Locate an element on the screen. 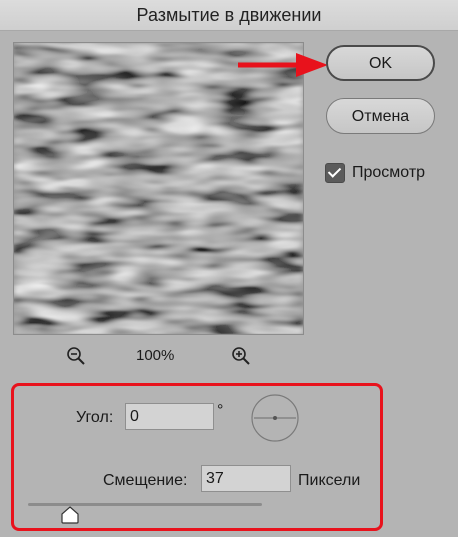  zoom-level: 100% is located at coordinates (155, 355).